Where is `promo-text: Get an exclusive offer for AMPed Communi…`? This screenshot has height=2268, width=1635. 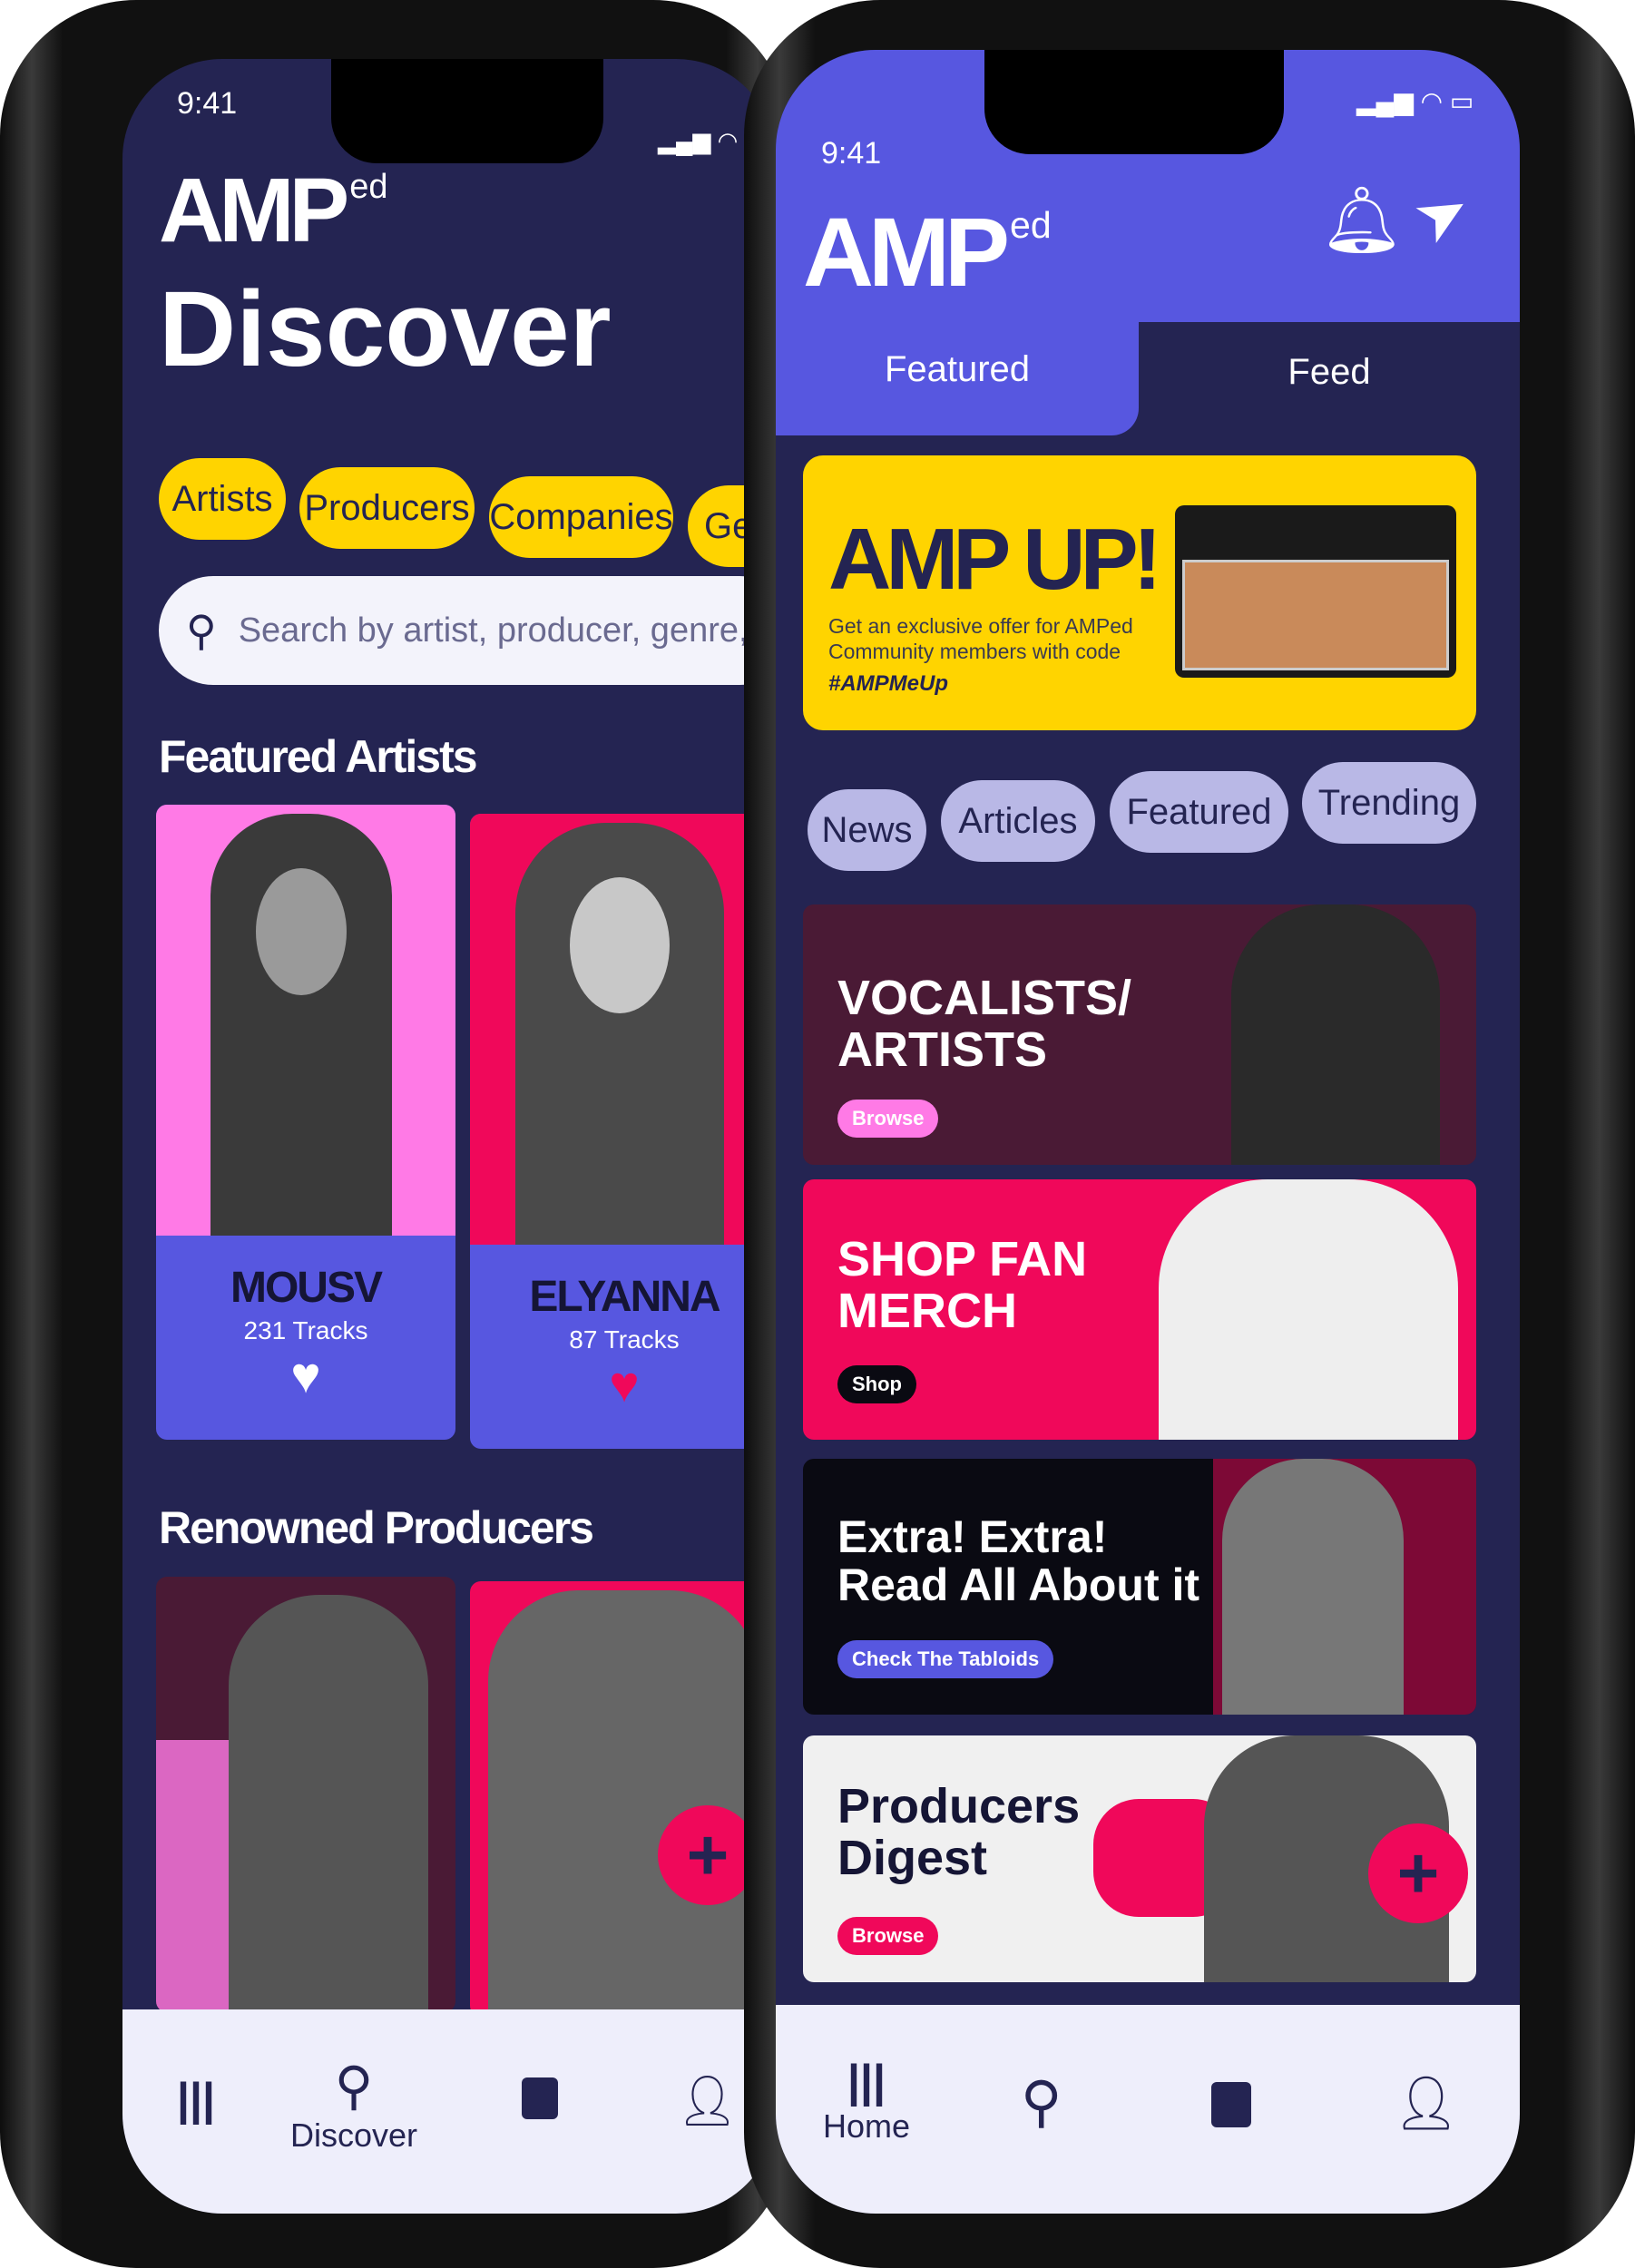
promo-text: Get an exclusive offer for AMPed Communi… is located at coordinates (981, 638).